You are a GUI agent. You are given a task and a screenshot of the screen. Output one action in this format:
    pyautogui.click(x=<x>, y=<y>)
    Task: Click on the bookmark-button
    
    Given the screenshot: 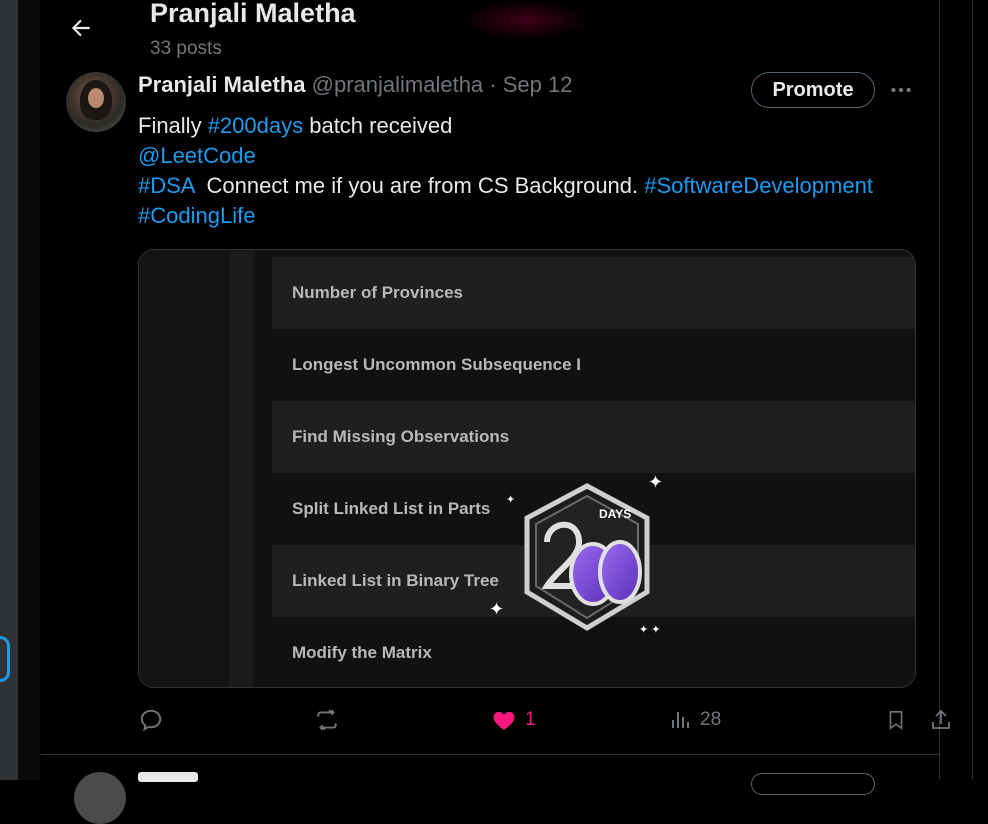 What is the action you would take?
    pyautogui.click(x=896, y=720)
    